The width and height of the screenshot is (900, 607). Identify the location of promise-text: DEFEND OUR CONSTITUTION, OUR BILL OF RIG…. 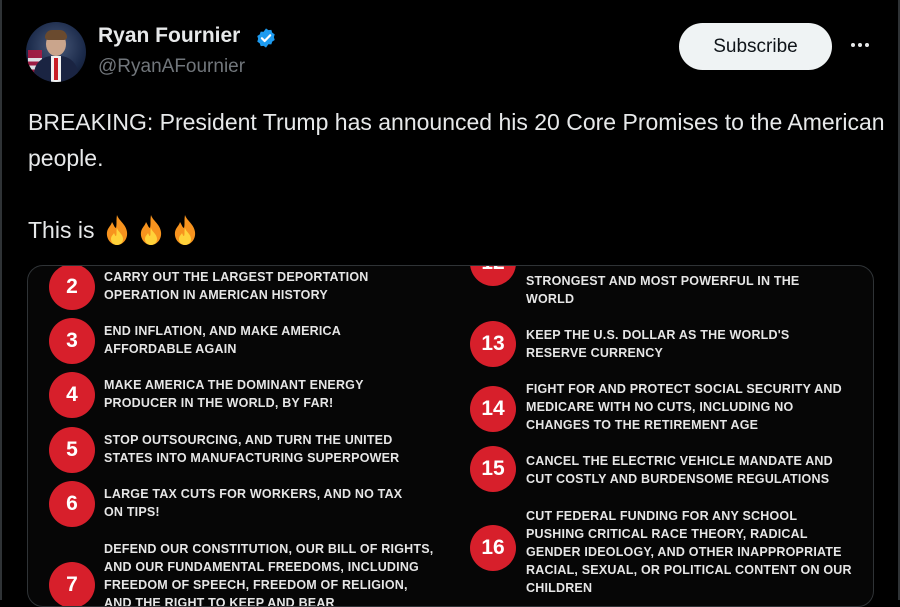
(269, 574).